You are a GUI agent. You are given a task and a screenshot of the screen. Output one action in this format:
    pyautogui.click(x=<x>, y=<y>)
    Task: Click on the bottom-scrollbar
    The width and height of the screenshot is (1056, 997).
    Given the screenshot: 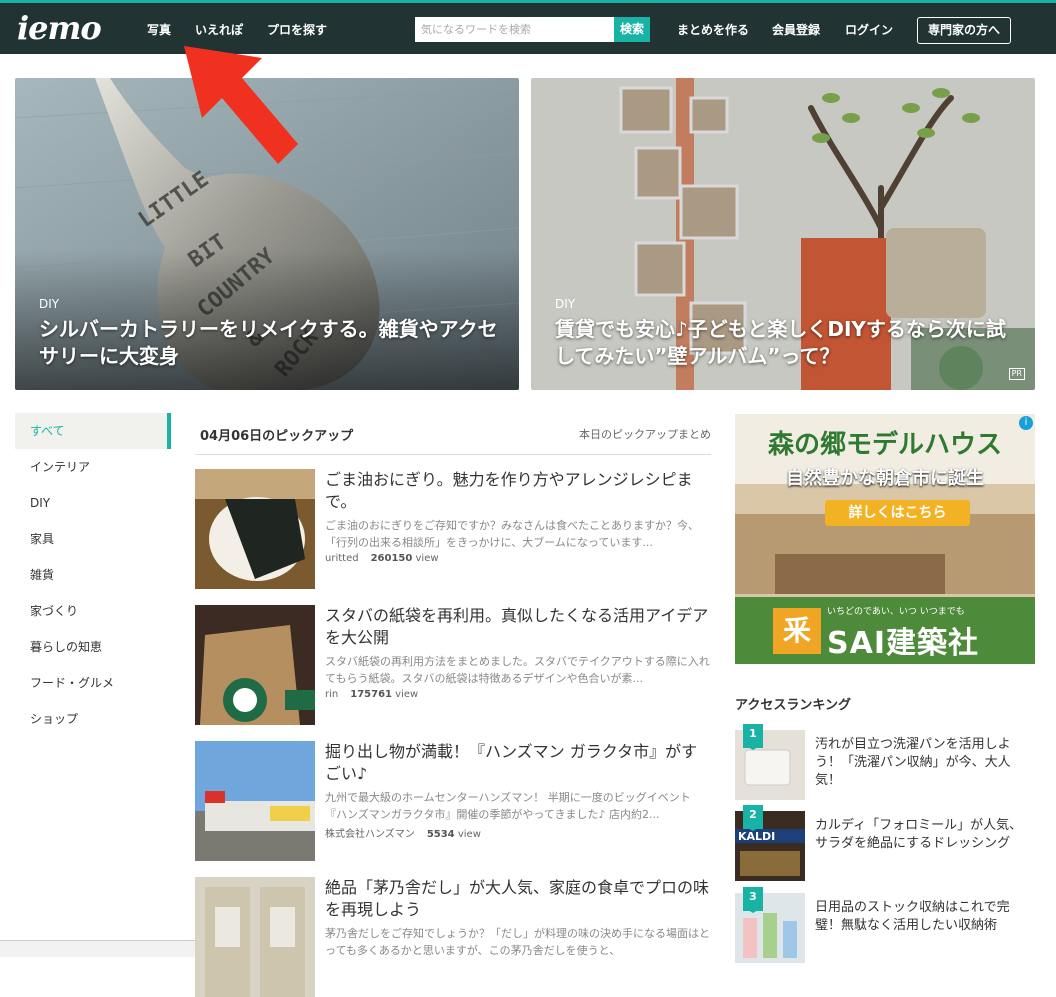 What is the action you would take?
    pyautogui.click(x=97, y=948)
    